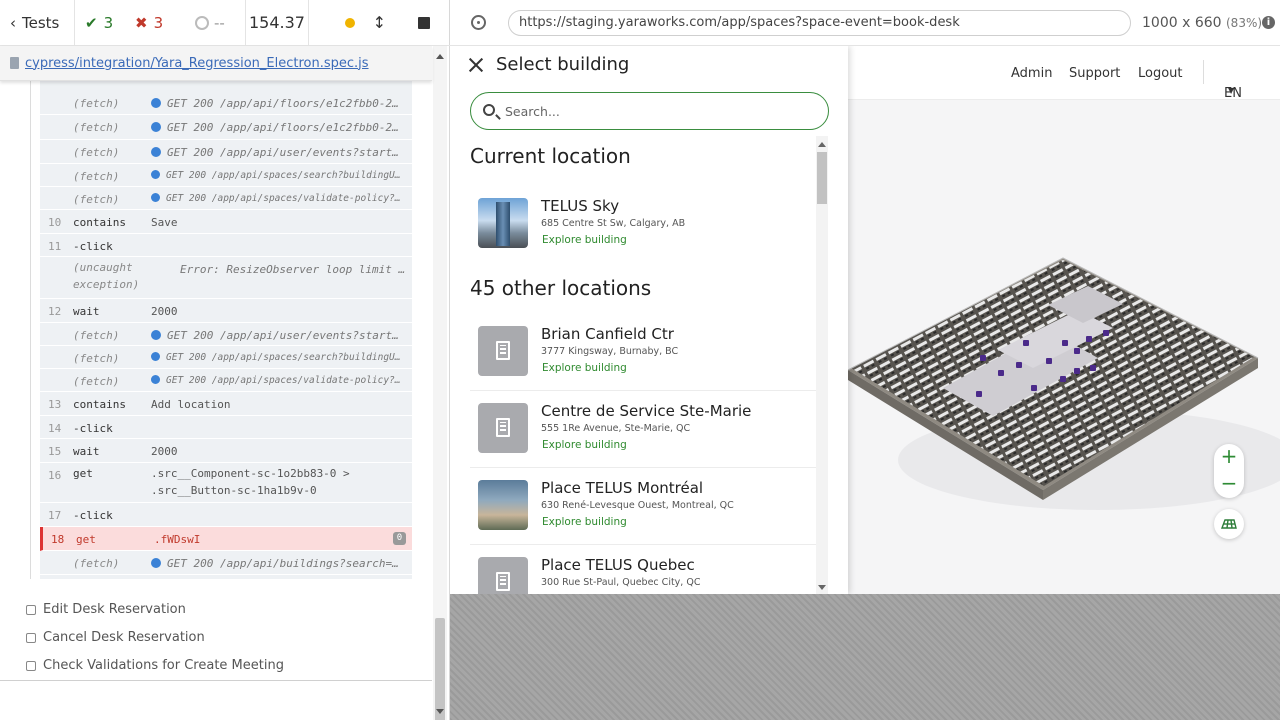 Image resolution: width=1280 pixels, height=720 pixels. I want to click on stop-icon, so click(424, 22).